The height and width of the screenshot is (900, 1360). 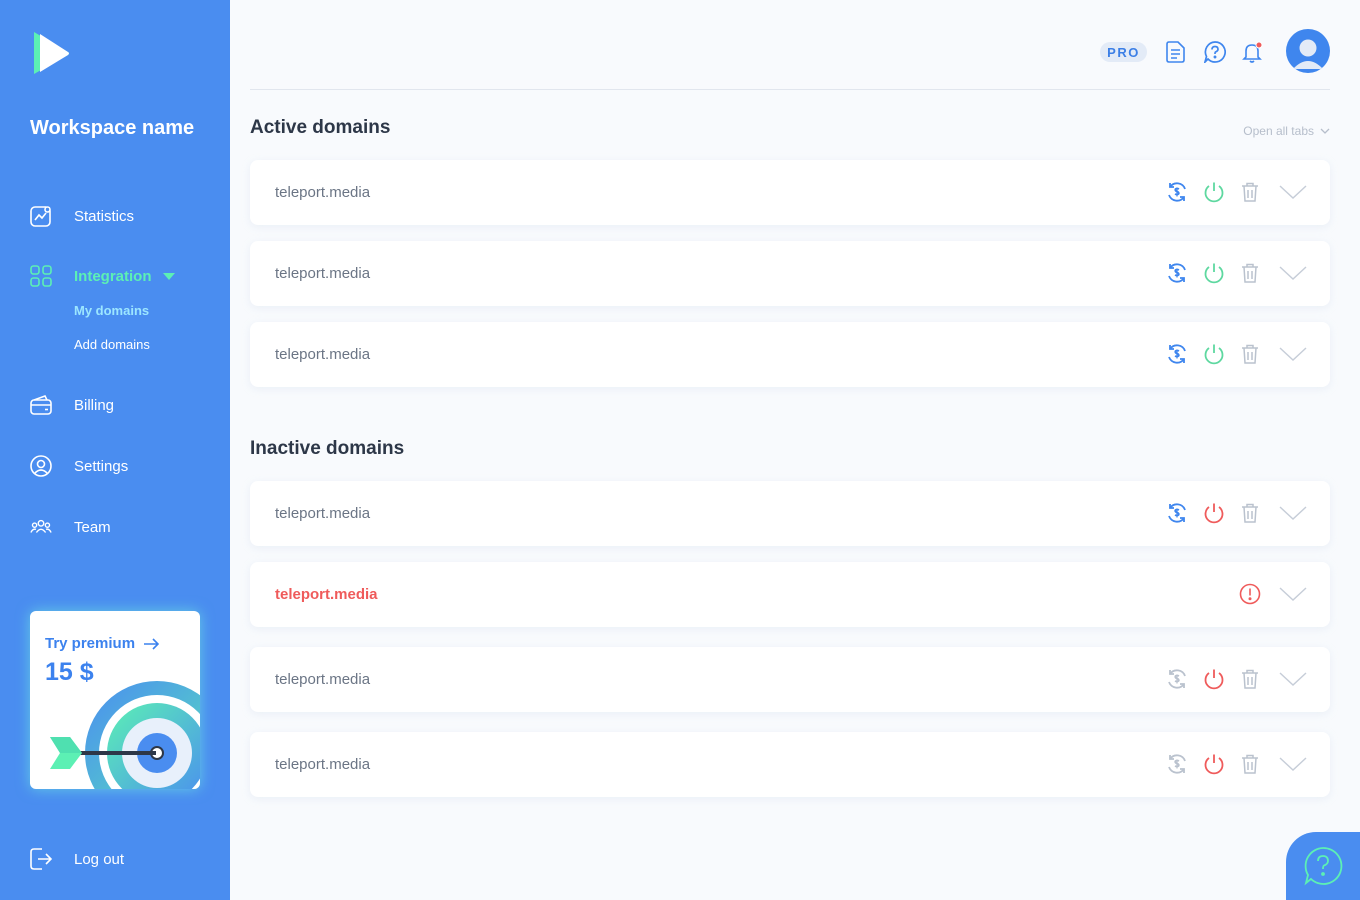 I want to click on caret-down-icon, so click(x=169, y=276).